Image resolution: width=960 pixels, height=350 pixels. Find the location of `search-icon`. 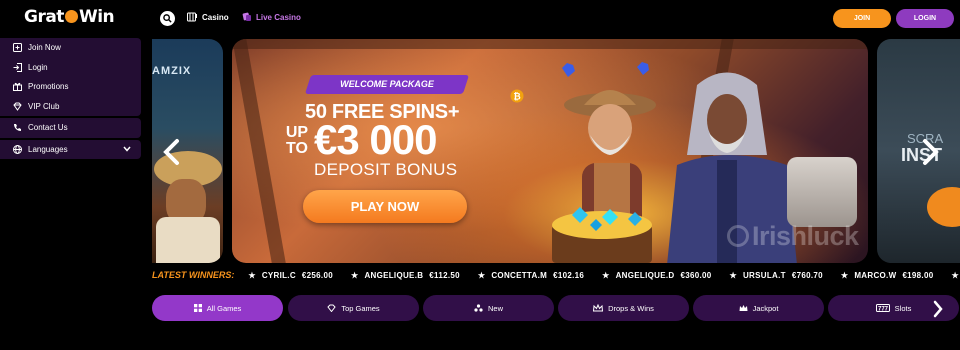

search-icon is located at coordinates (167, 18).